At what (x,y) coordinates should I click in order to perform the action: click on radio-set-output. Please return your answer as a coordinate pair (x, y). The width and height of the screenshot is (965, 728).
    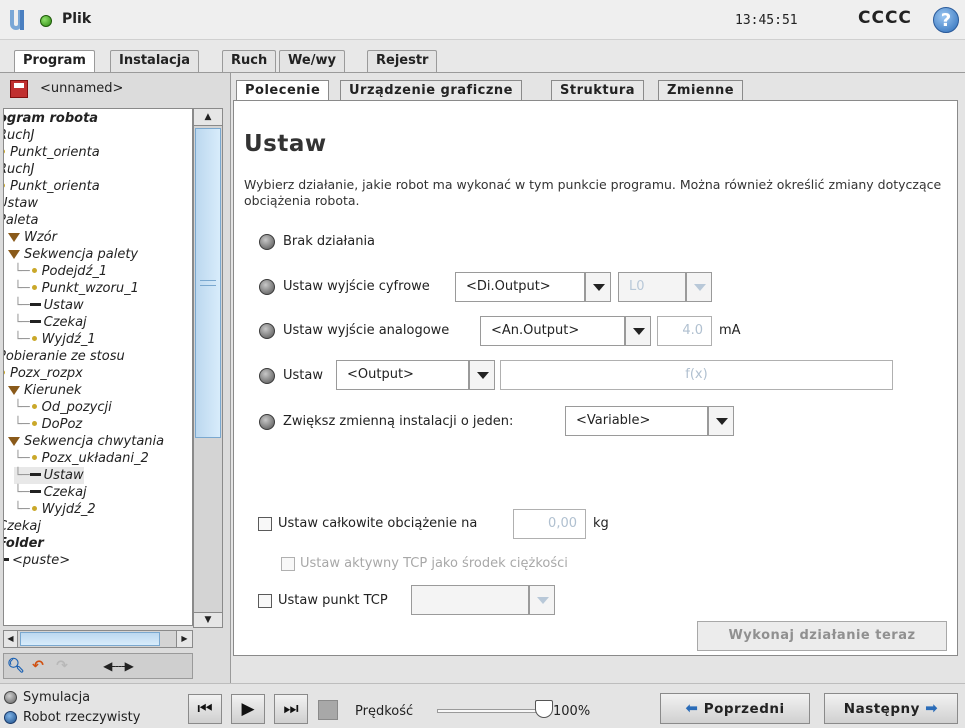
    Looking at the image, I should click on (267, 376).